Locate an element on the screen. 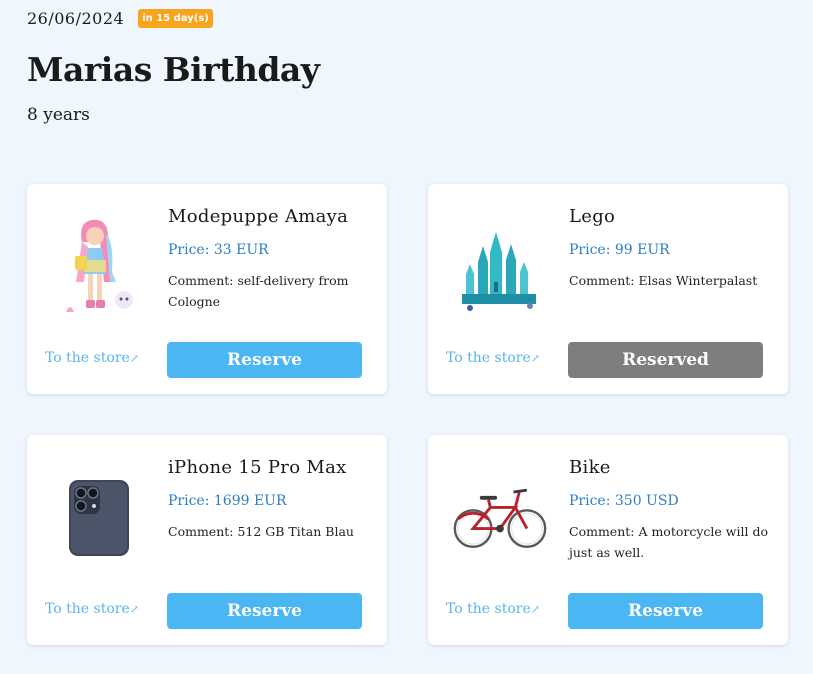  event-date: 26/06/2024 is located at coordinates (76, 18).